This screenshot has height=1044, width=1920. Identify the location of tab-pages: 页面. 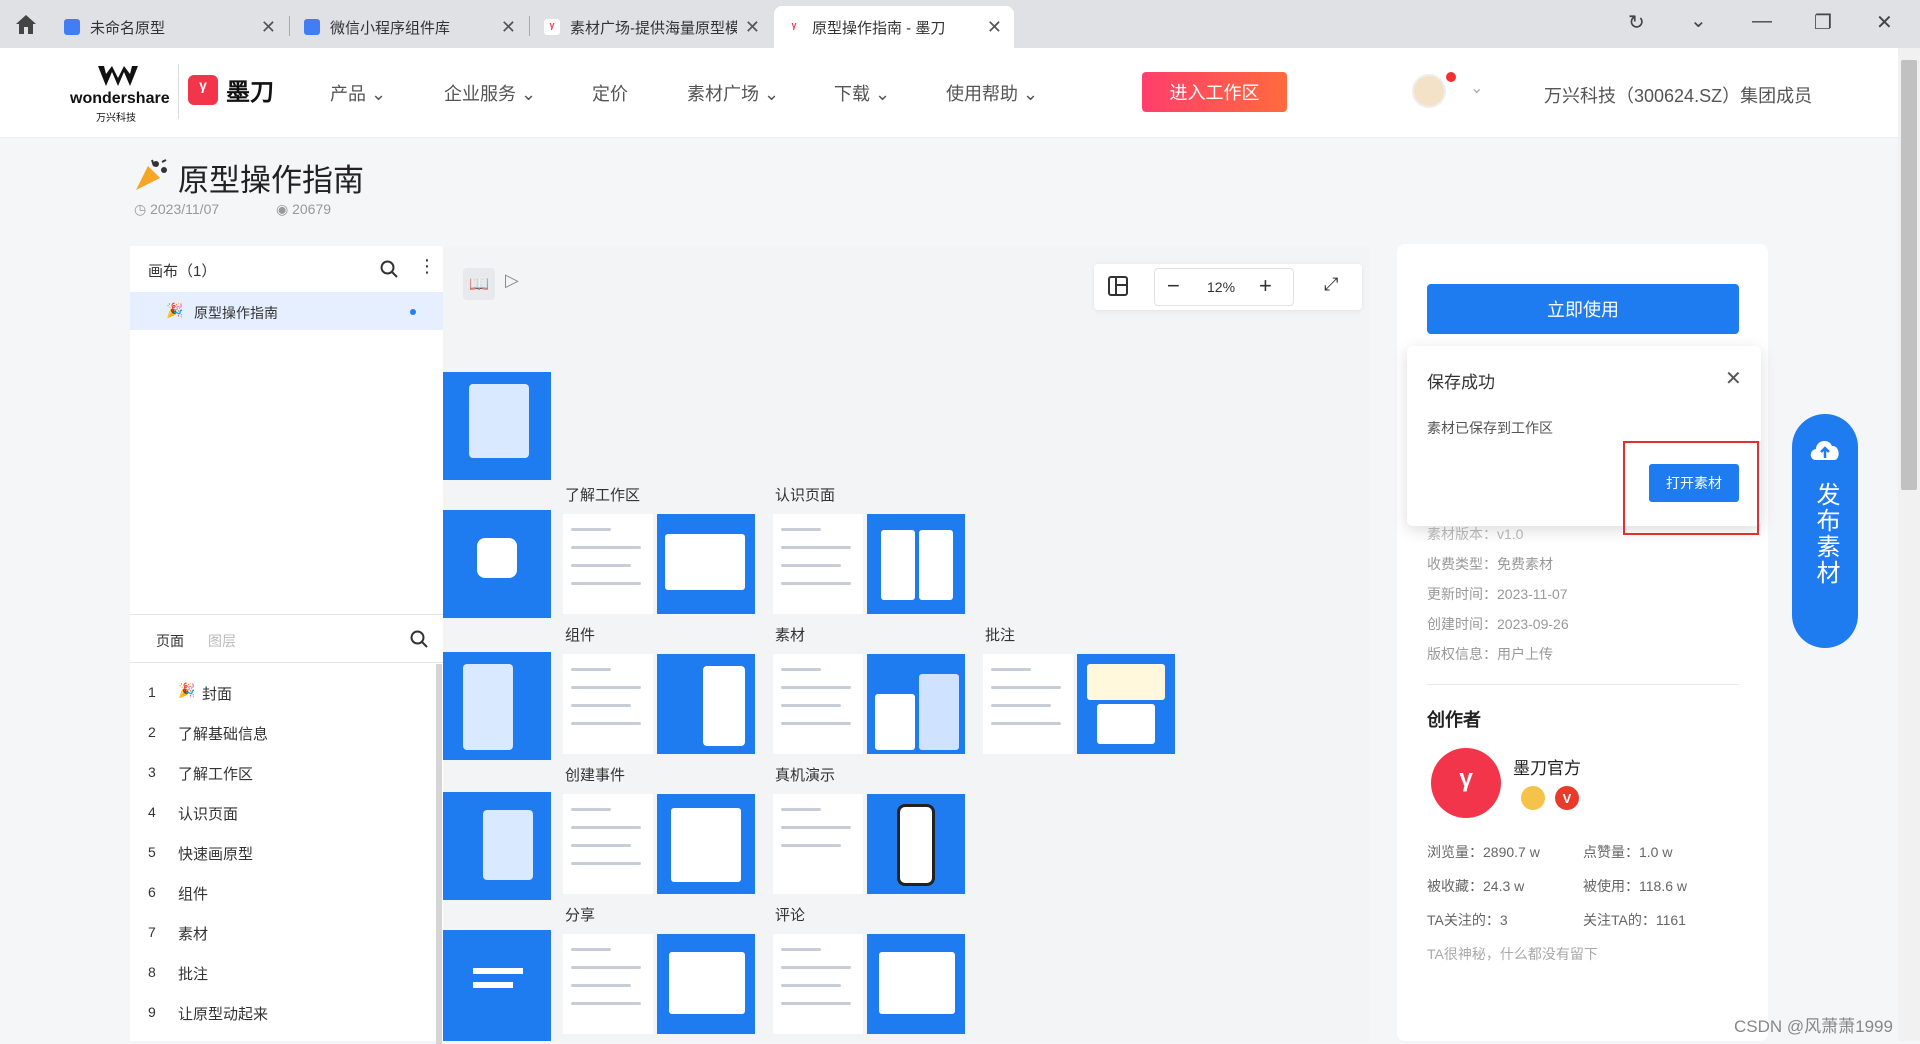
(170, 641).